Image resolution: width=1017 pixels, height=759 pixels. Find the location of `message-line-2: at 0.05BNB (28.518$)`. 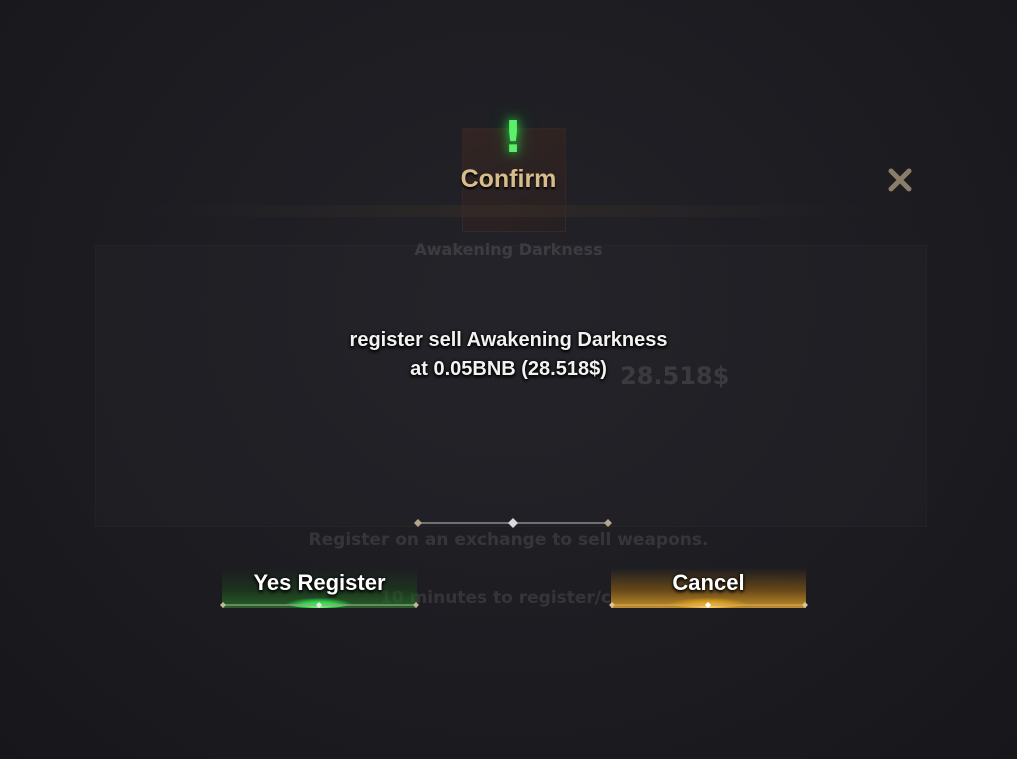

message-line-2: at 0.05BNB (28.518$) is located at coordinates (508, 369).